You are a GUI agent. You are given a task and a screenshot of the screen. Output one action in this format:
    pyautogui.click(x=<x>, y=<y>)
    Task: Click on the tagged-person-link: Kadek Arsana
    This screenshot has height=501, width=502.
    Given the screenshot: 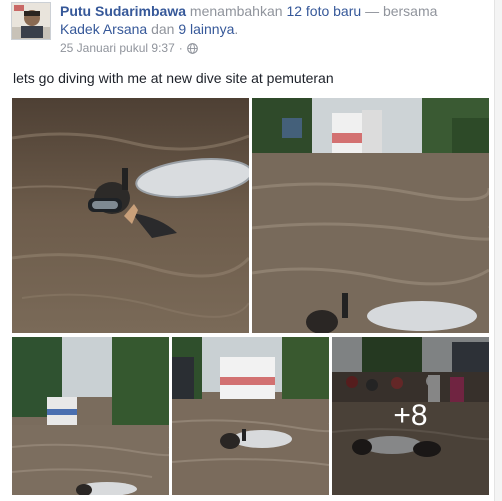 What is the action you would take?
    pyautogui.click(x=103, y=29)
    